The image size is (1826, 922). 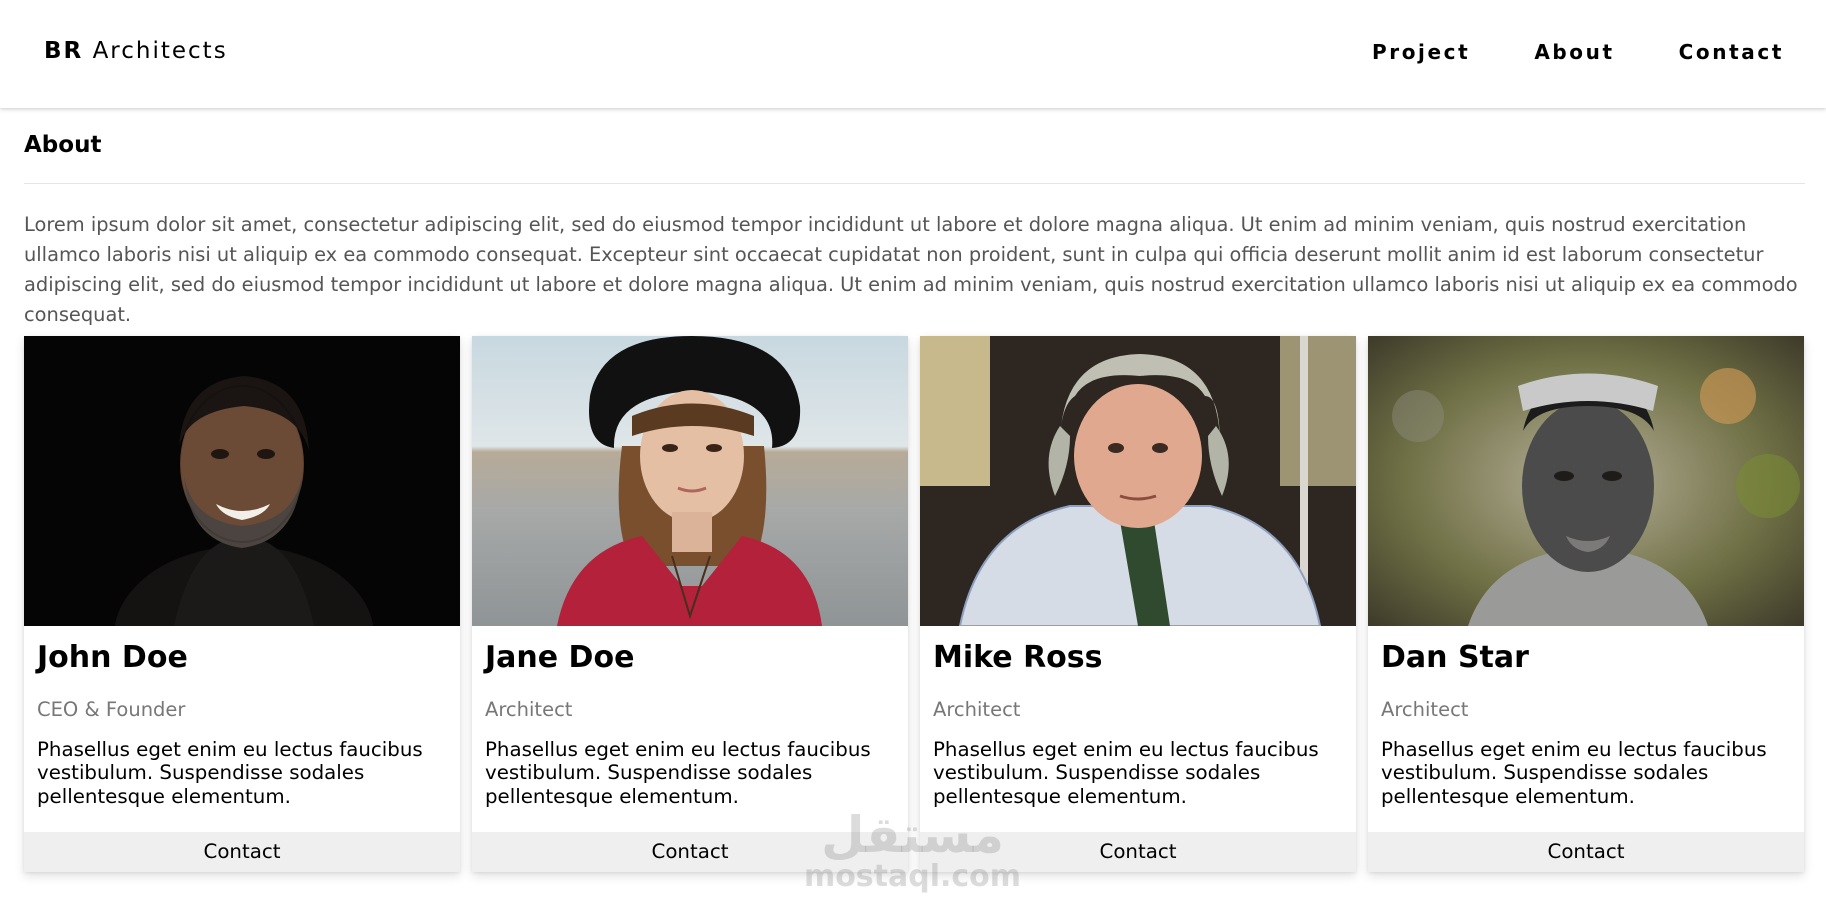 I want to click on member-name: Mike Ross, so click(x=1018, y=657).